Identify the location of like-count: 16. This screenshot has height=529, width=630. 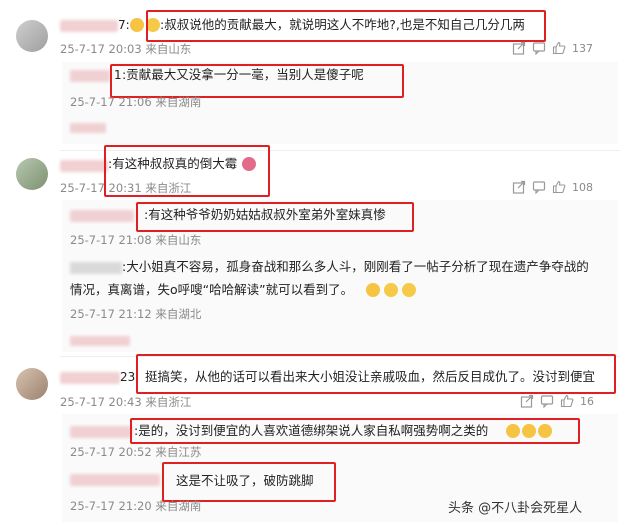
(587, 401).